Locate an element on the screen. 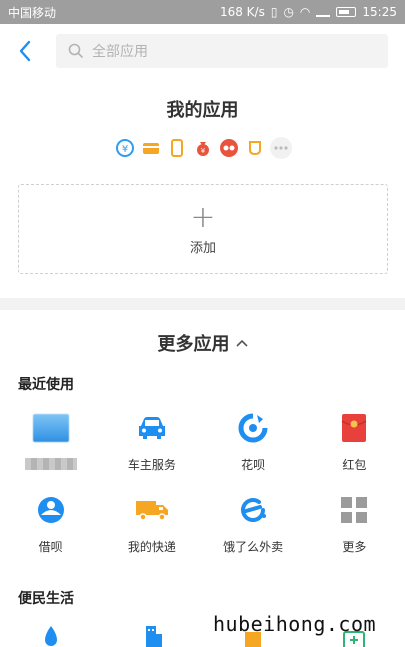 Image resolution: width=405 pixels, height=647 pixels. app-tile-my-express: 我的快递 is located at coordinates (151, 523).